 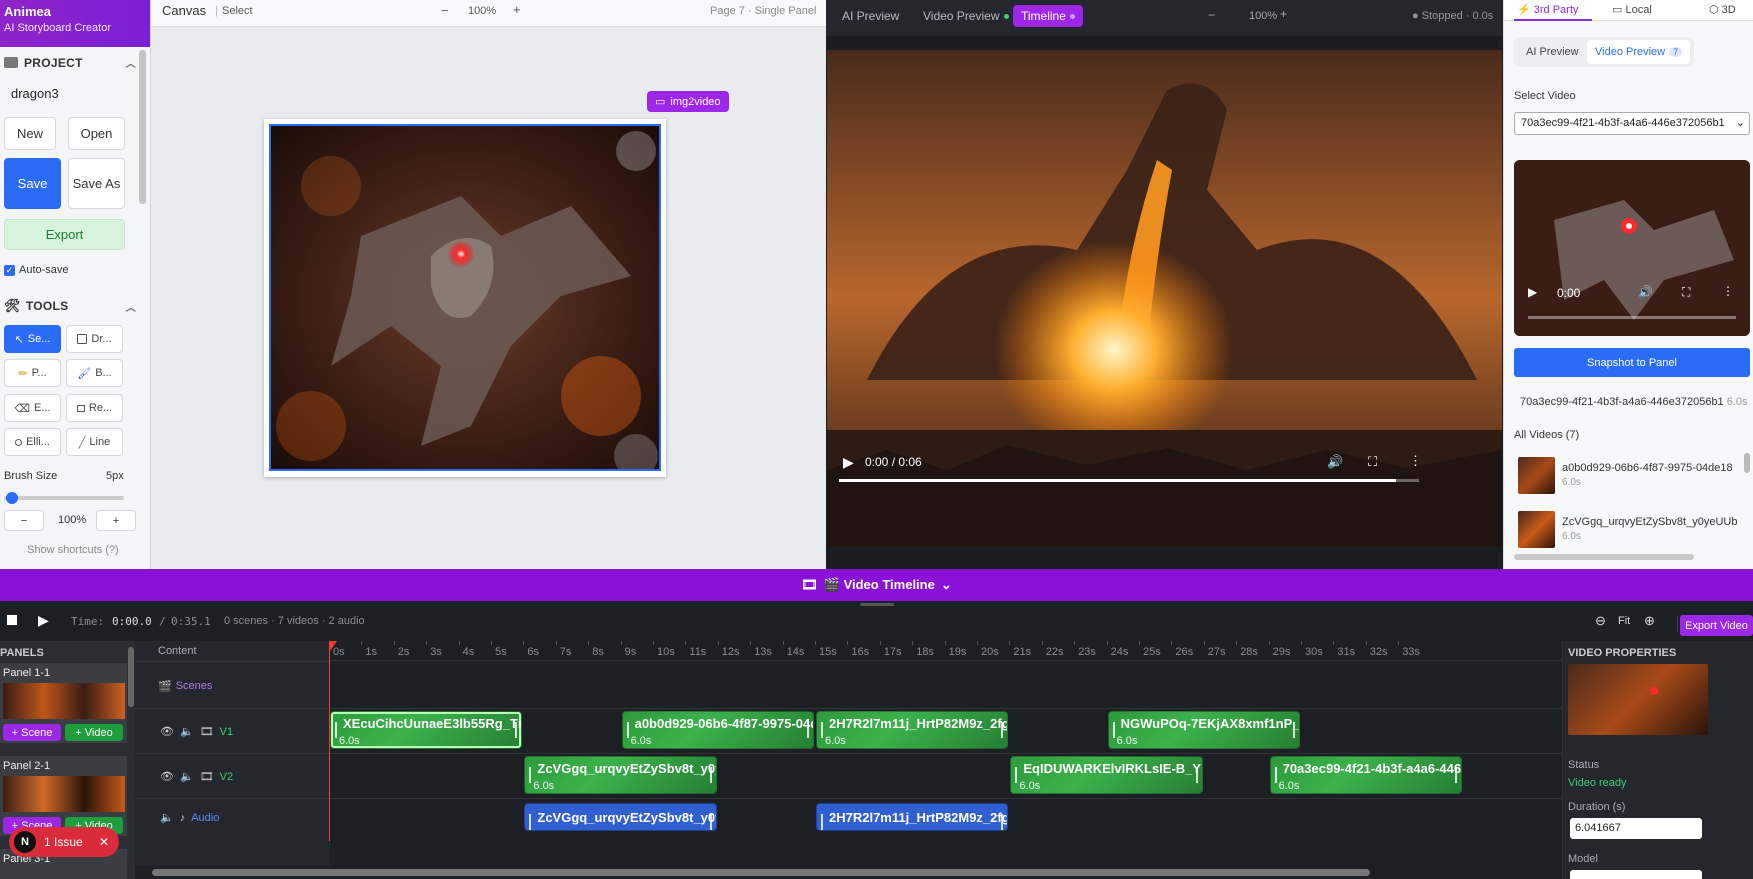 I want to click on tab-timeline: Timeline, so click(x=1048, y=16).